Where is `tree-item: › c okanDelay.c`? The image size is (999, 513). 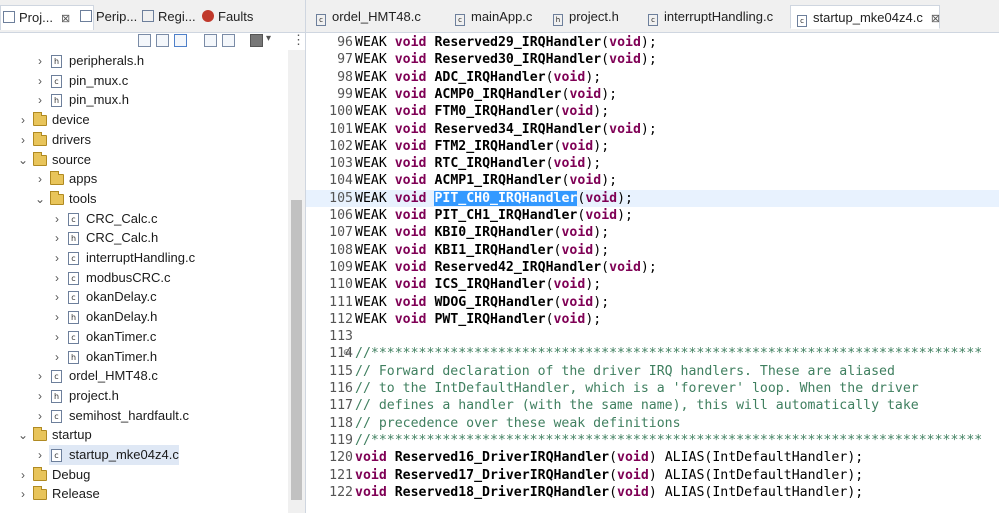
tree-item: › c okanDelay.c is located at coordinates (144, 297).